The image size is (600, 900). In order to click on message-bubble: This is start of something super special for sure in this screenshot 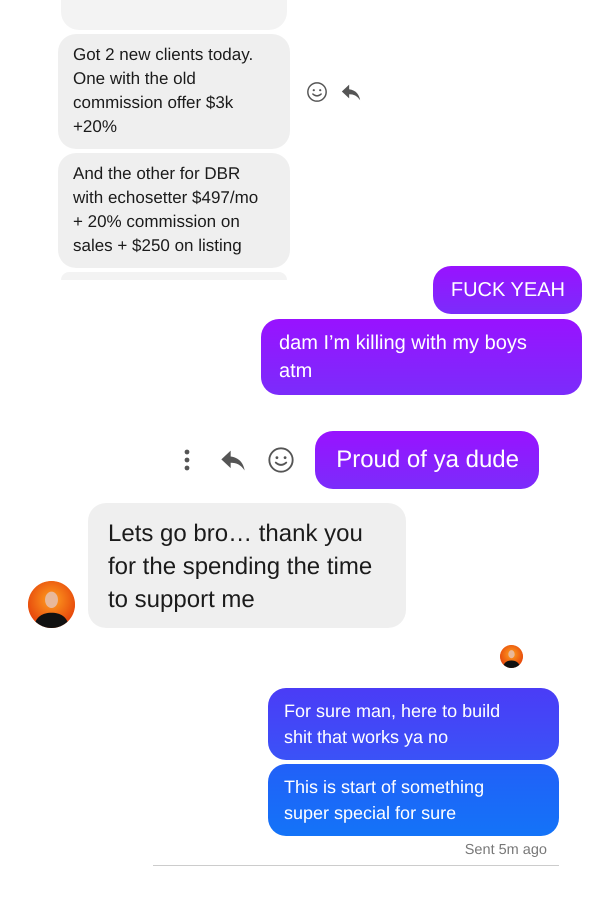, I will do `click(413, 800)`.